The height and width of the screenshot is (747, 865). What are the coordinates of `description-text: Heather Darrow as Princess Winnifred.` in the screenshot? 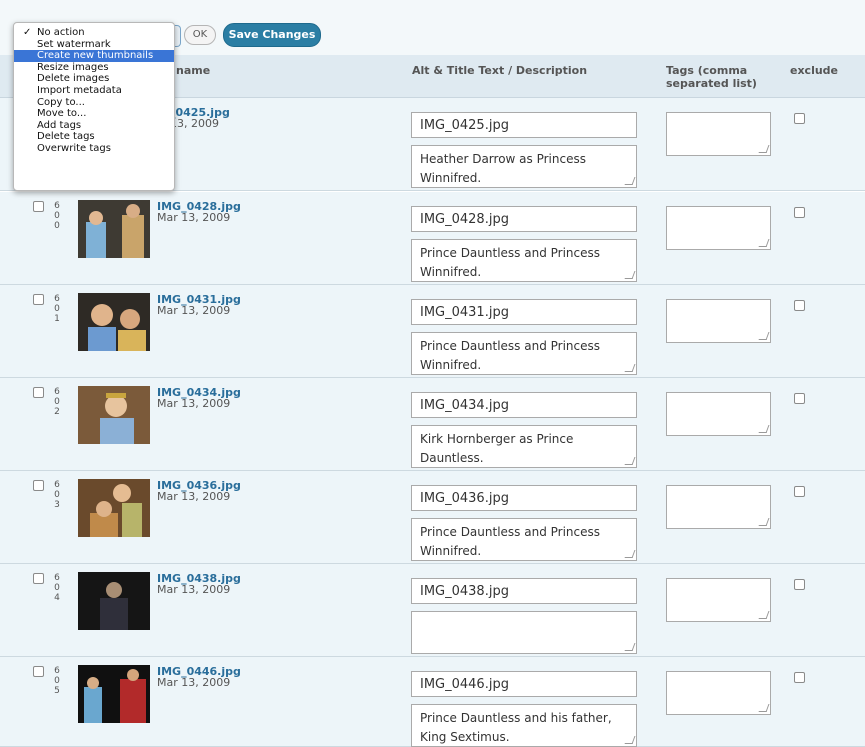 It's located at (503, 168).